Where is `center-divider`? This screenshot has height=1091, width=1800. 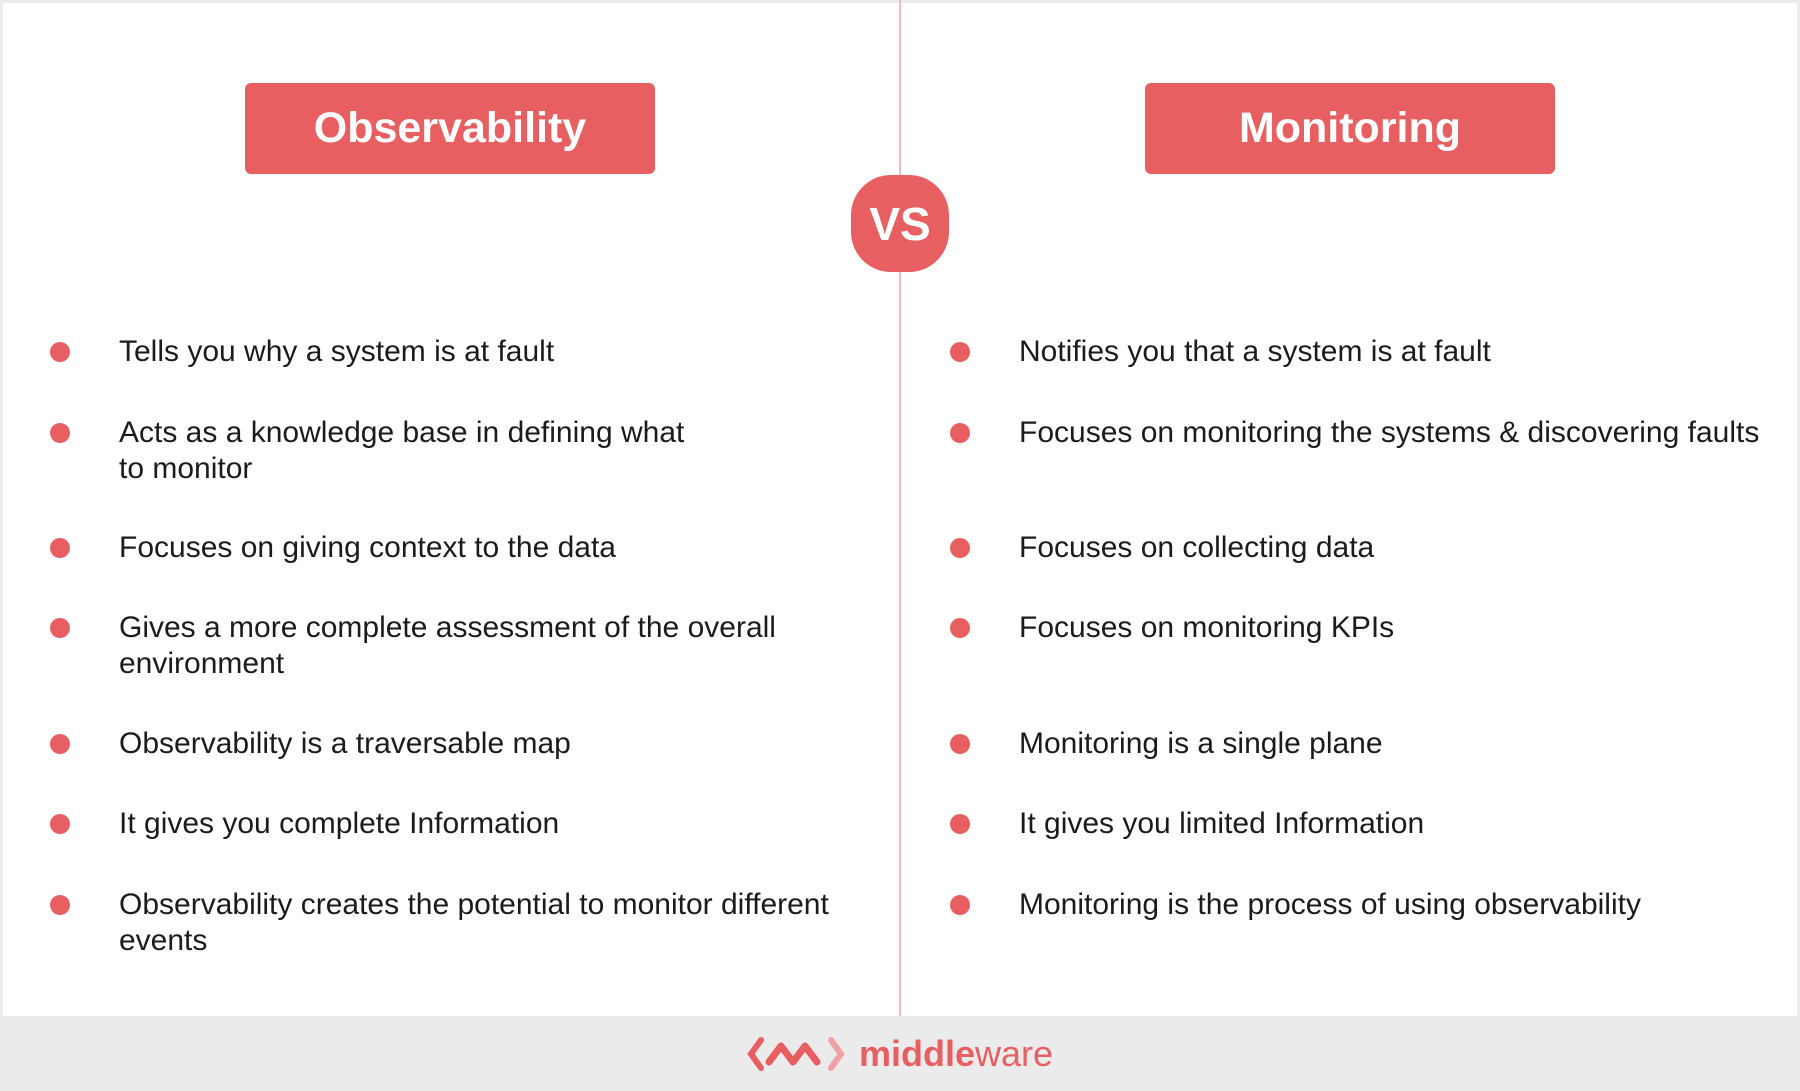 center-divider is located at coordinates (900, 508).